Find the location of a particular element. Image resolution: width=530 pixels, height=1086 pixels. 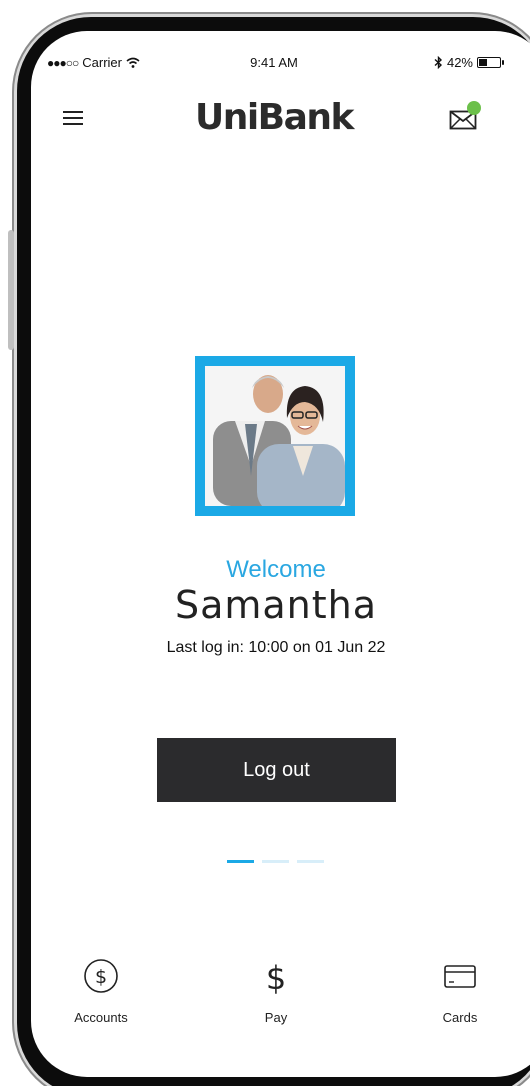

user-name: Samantha is located at coordinates (276, 605).